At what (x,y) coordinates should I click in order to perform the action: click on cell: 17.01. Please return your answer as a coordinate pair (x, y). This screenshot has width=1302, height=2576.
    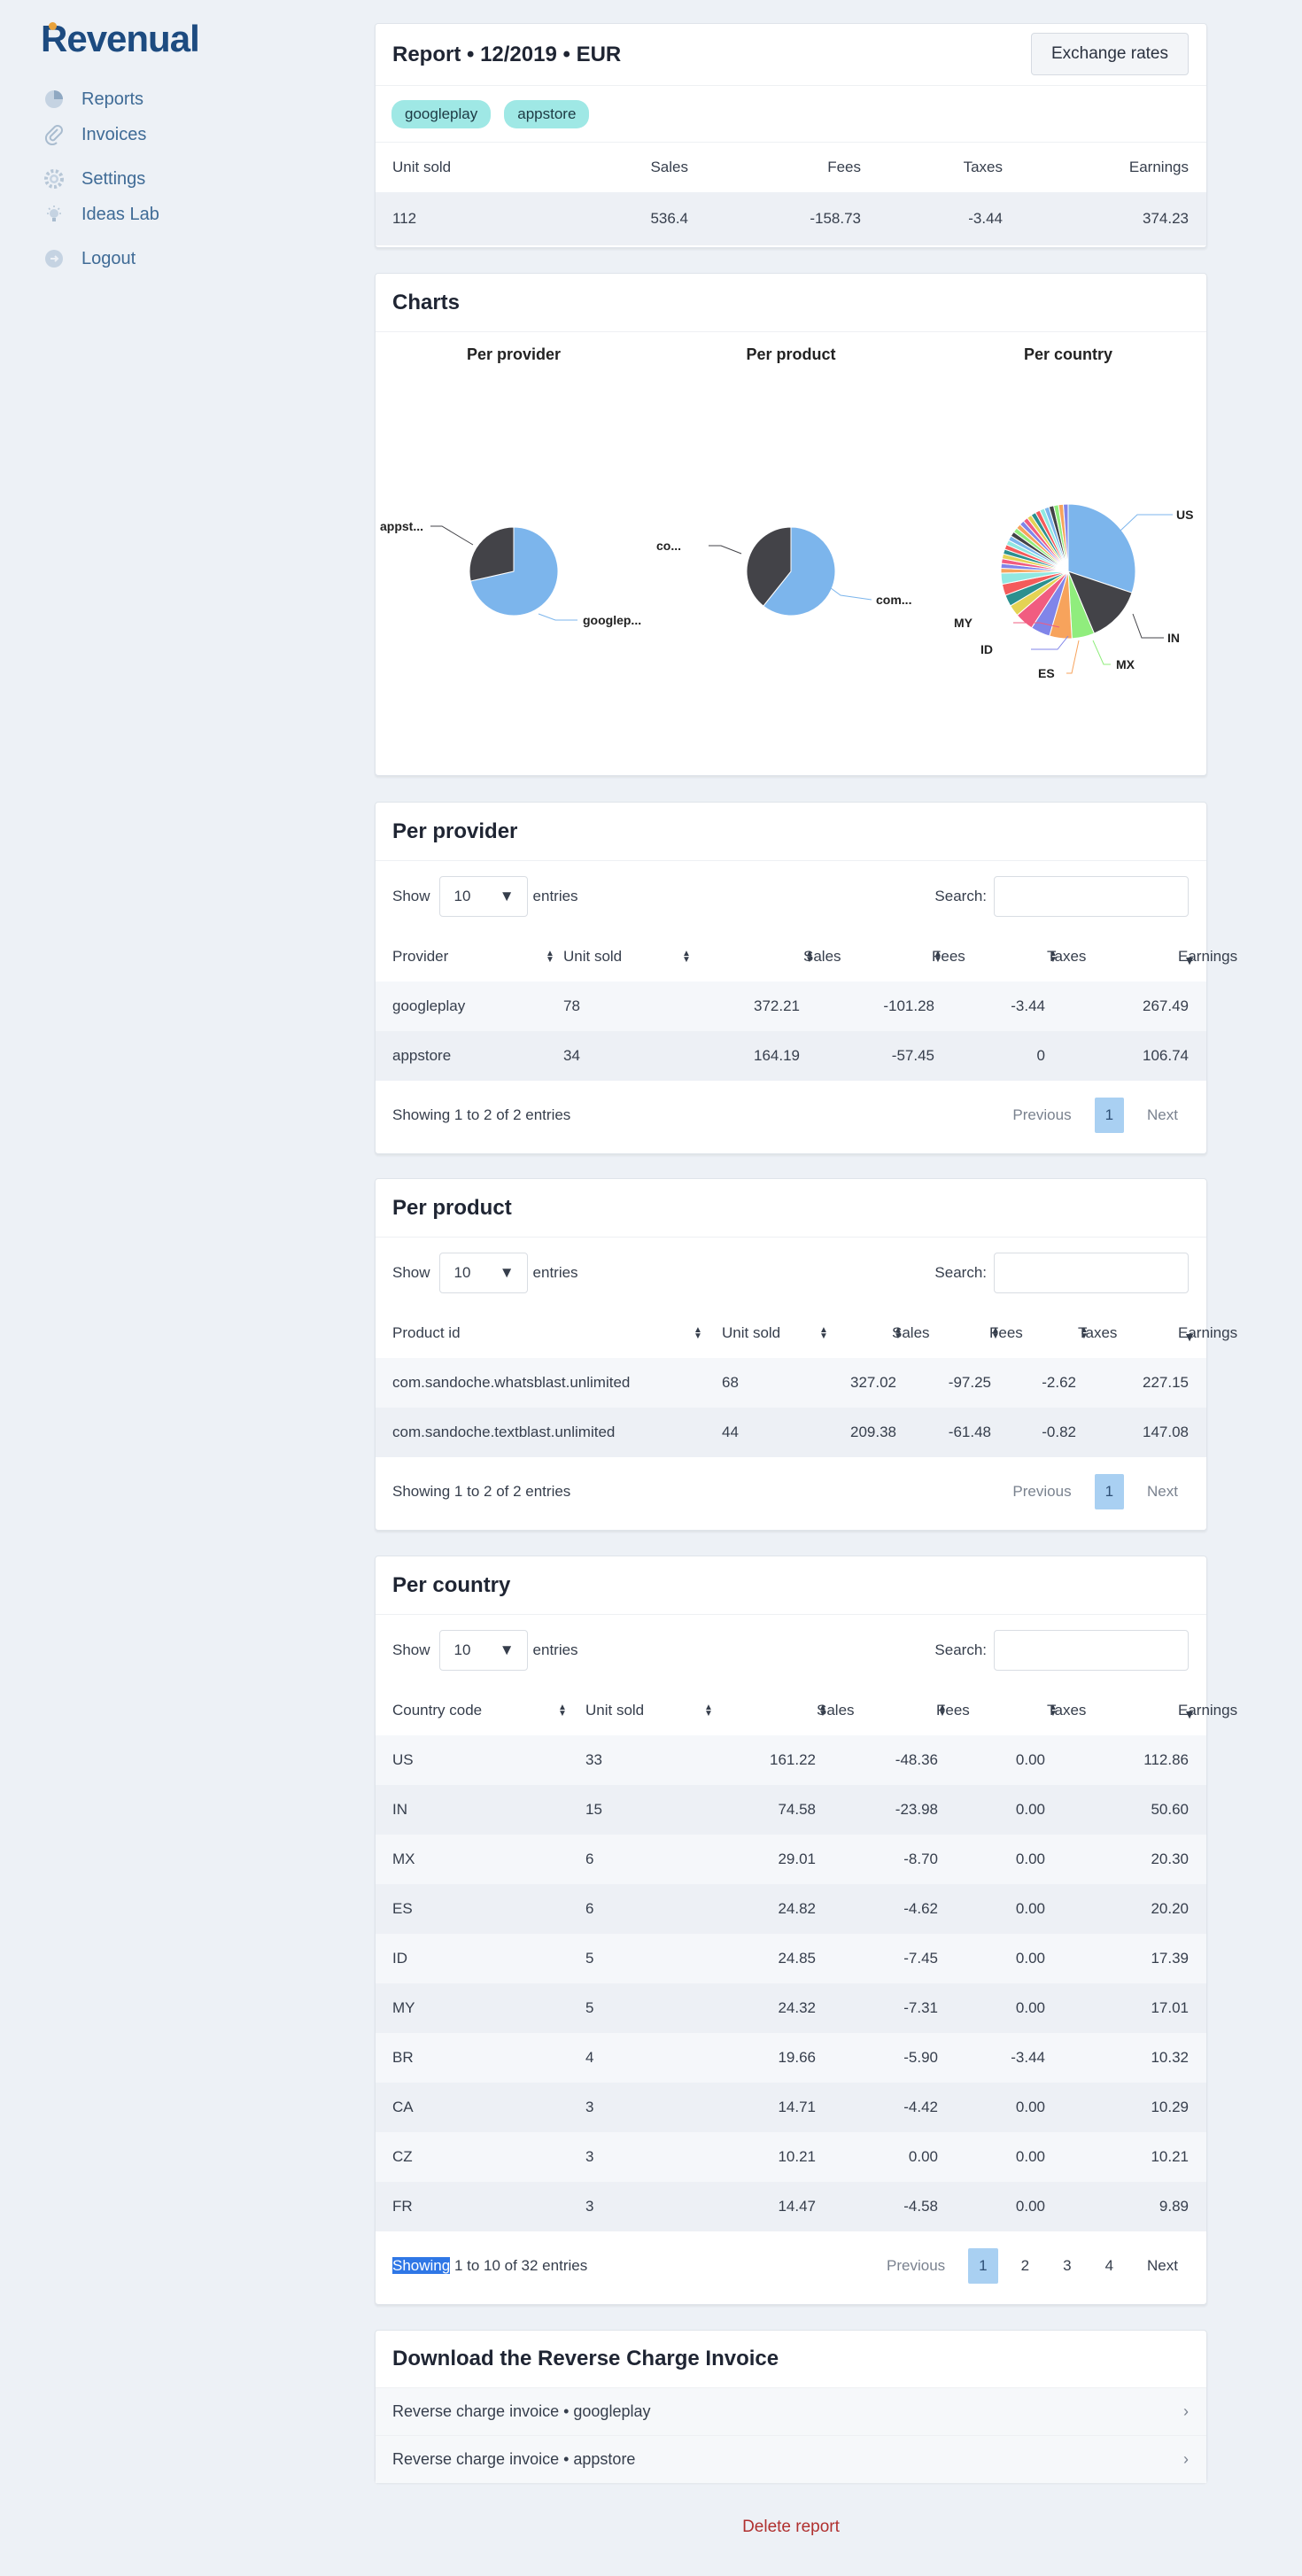
    Looking at the image, I should click on (1170, 2007).